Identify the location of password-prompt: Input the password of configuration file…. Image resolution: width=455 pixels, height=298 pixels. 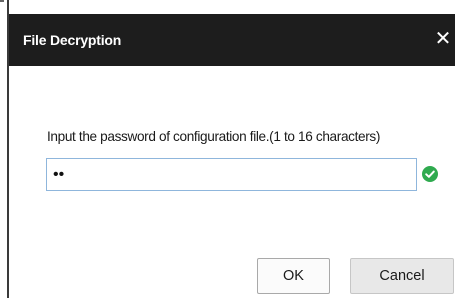
(214, 136).